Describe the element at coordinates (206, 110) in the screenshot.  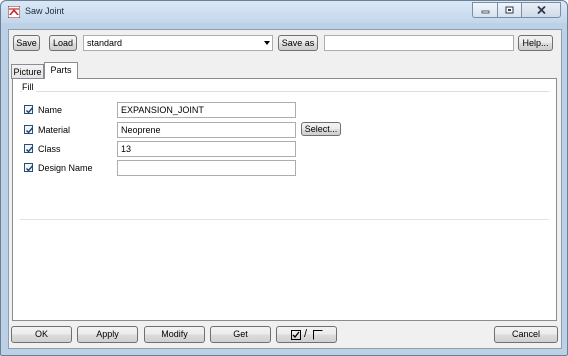
I see `name-field: EXPANSION_JOINT` at that location.